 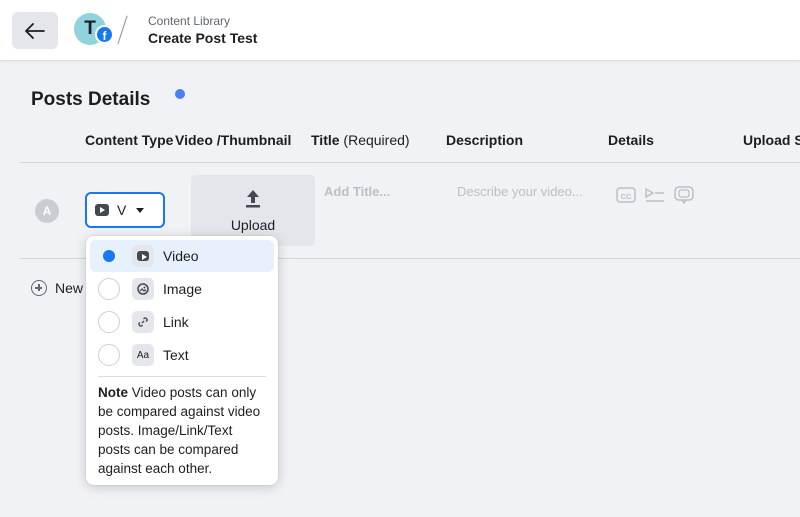 What do you see at coordinates (233, 140) in the screenshot?
I see `column-header-video-thumbnail: Video /Thumbnail` at bounding box center [233, 140].